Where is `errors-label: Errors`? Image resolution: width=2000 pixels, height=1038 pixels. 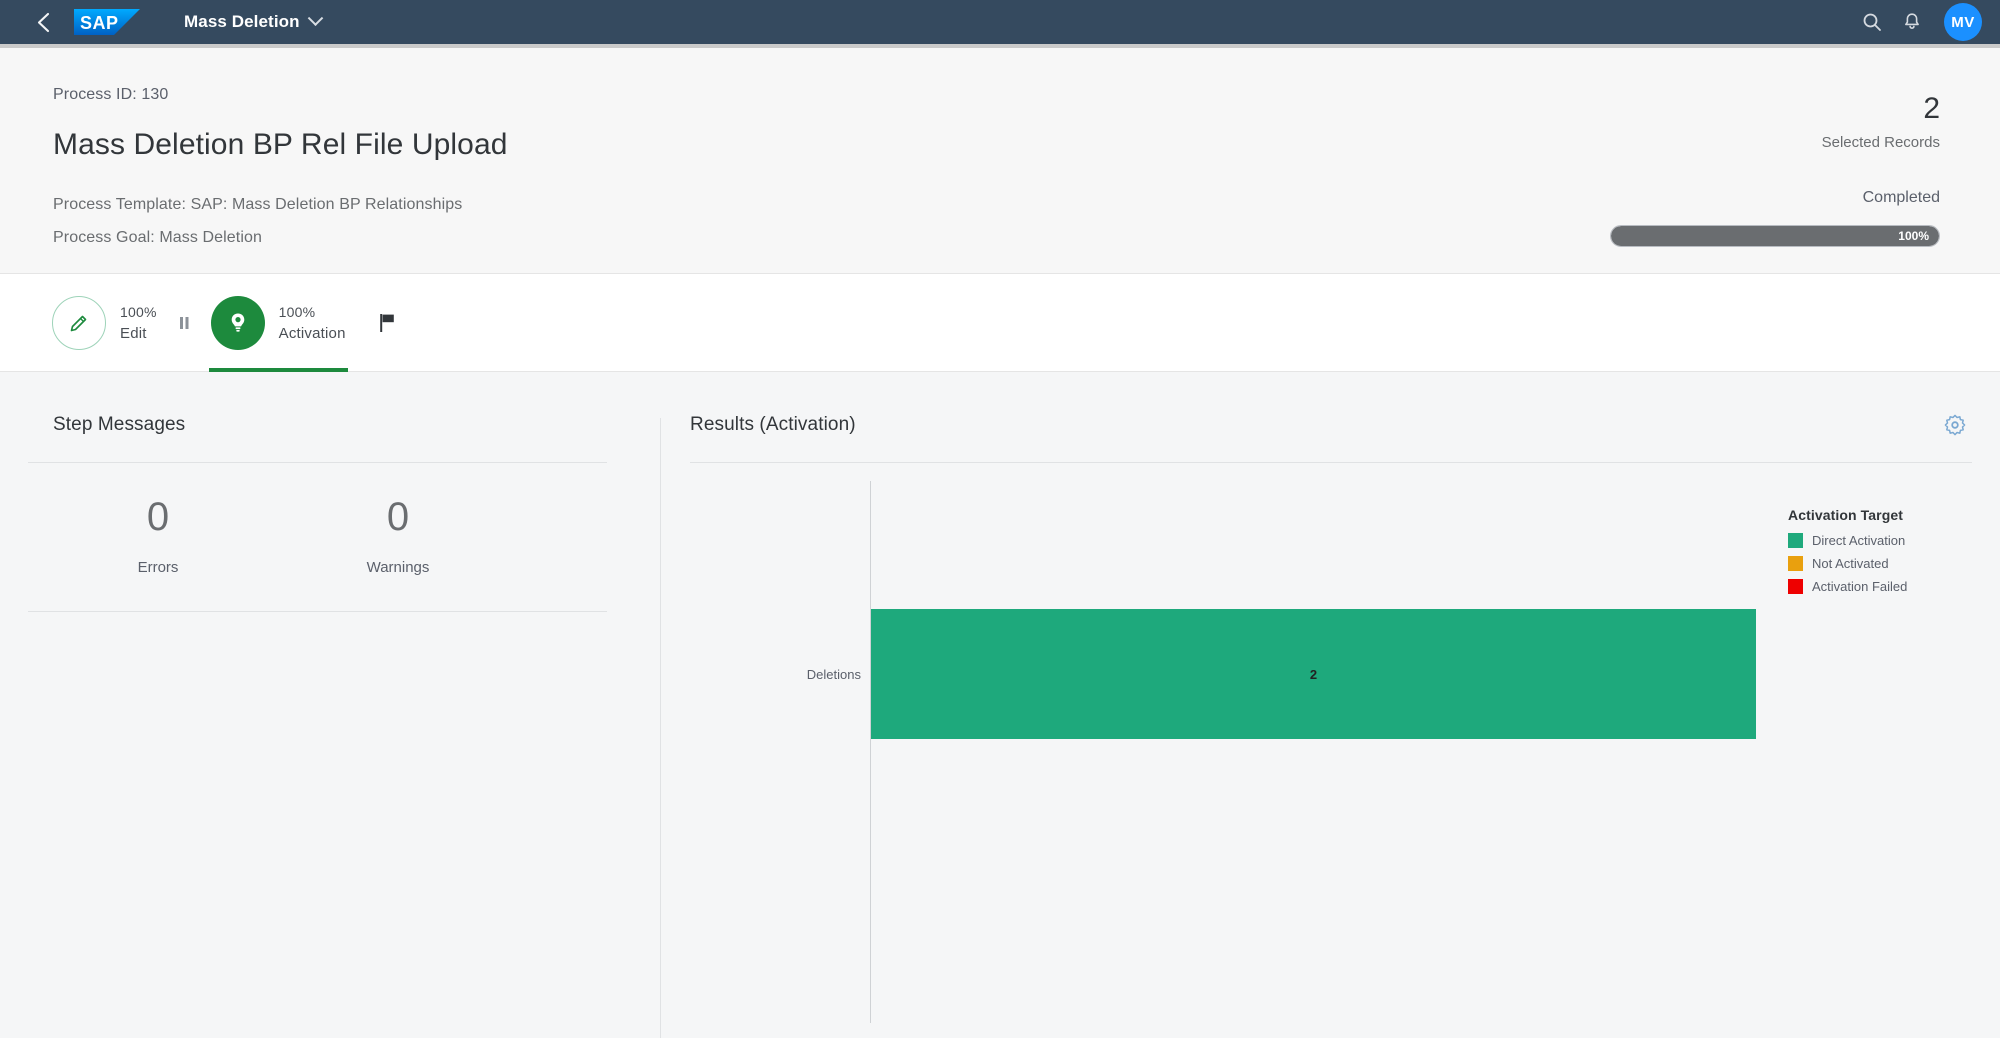 errors-label: Errors is located at coordinates (158, 567).